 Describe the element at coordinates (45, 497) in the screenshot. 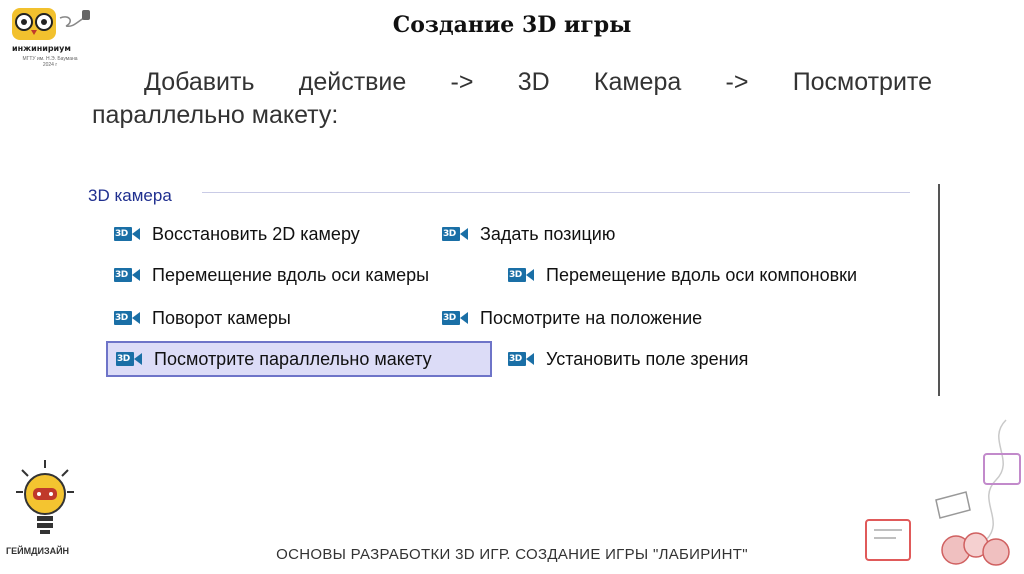

I see `gamepad-lightbulb-icon` at that location.